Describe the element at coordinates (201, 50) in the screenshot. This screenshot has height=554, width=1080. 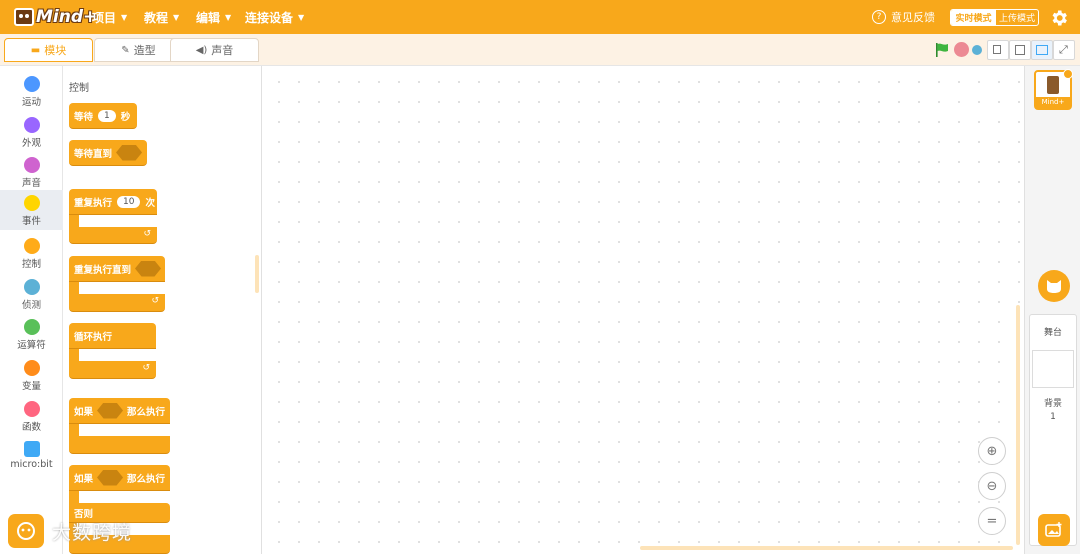
I see `speaker-icon: ◀)` at that location.